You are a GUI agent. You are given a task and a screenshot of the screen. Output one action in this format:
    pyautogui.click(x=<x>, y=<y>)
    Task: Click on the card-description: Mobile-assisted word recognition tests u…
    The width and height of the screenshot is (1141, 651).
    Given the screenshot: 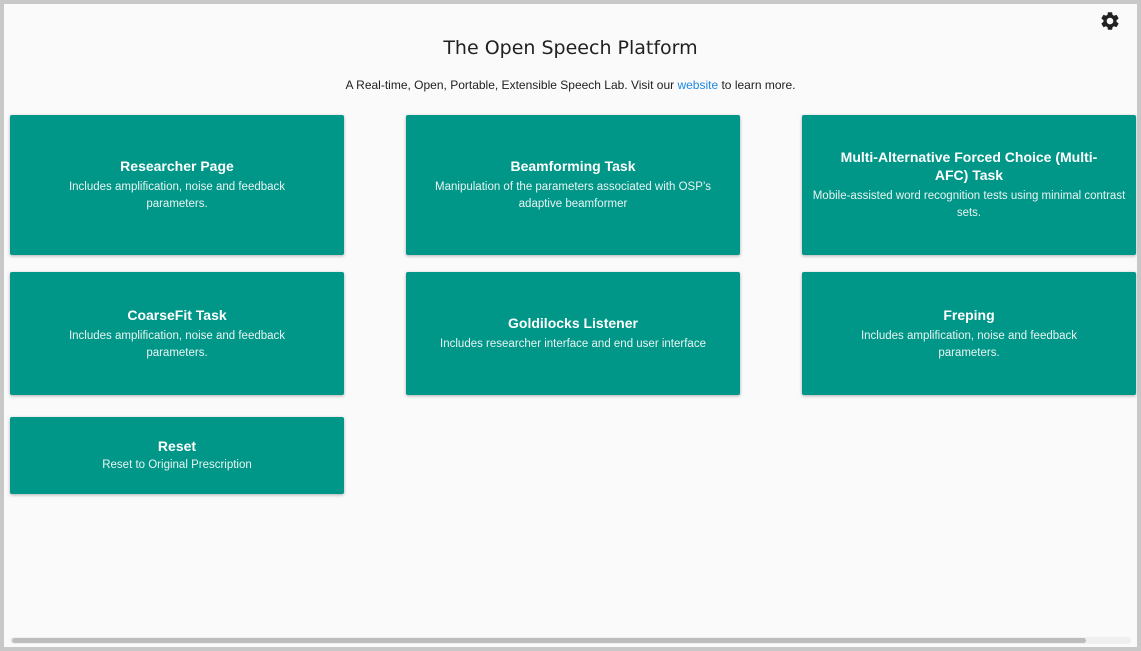 What is the action you would take?
    pyautogui.click(x=969, y=204)
    